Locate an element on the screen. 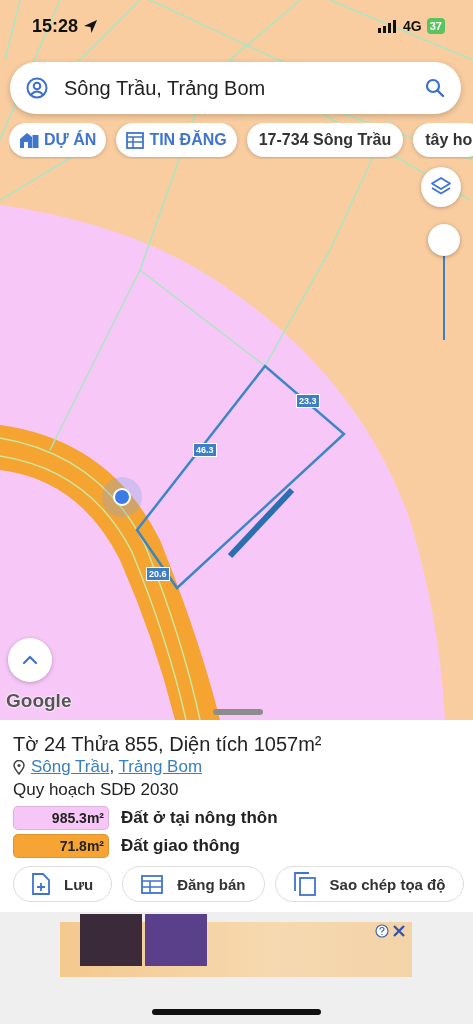 The width and height of the screenshot is (473, 1024). search-suggestion-chip: tây ho is located at coordinates (443, 140).